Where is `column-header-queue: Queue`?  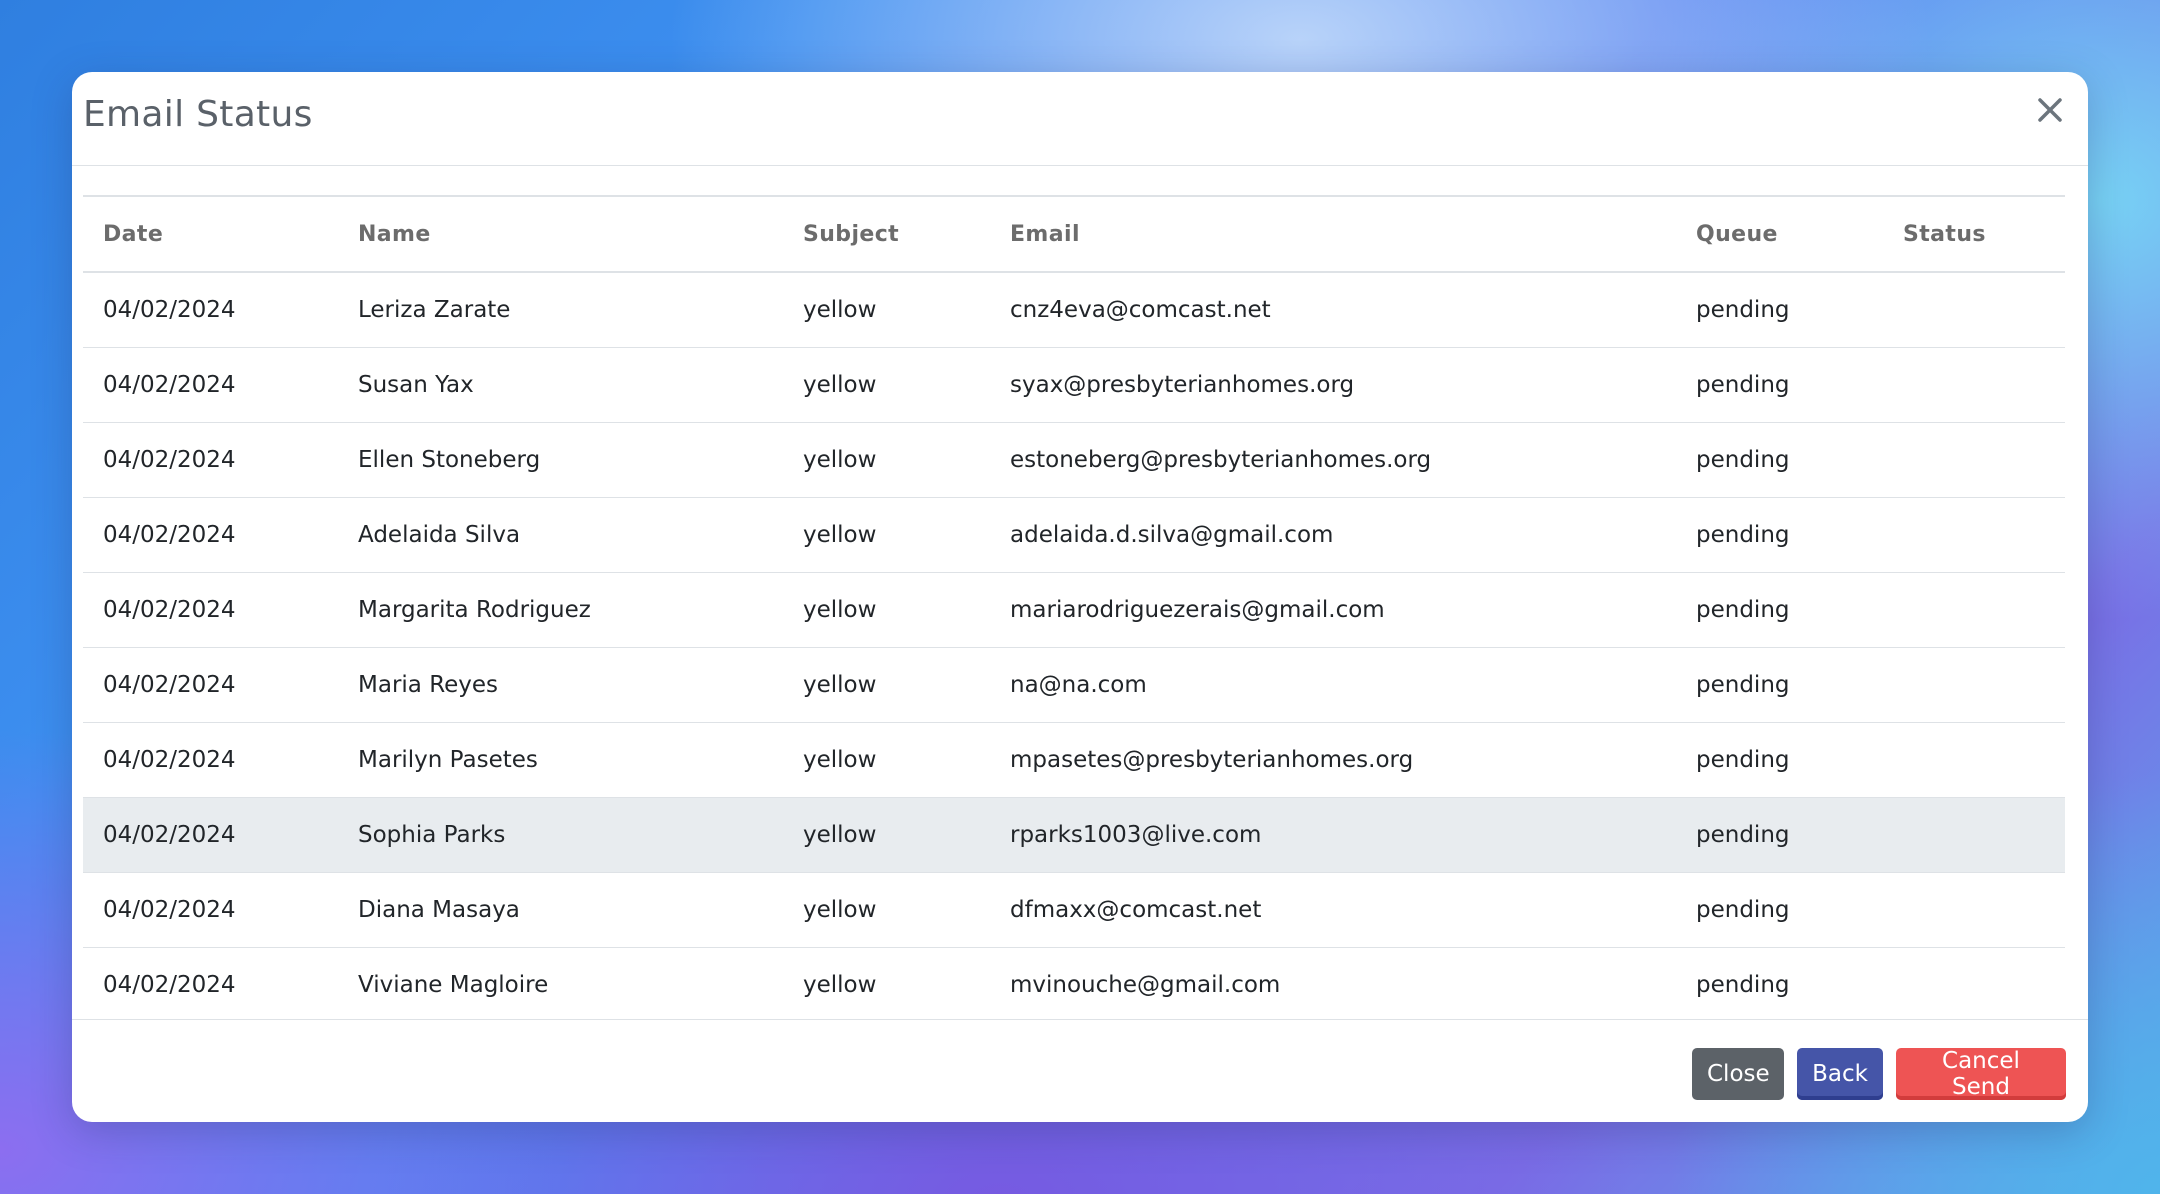 column-header-queue: Queue is located at coordinates (1779, 234).